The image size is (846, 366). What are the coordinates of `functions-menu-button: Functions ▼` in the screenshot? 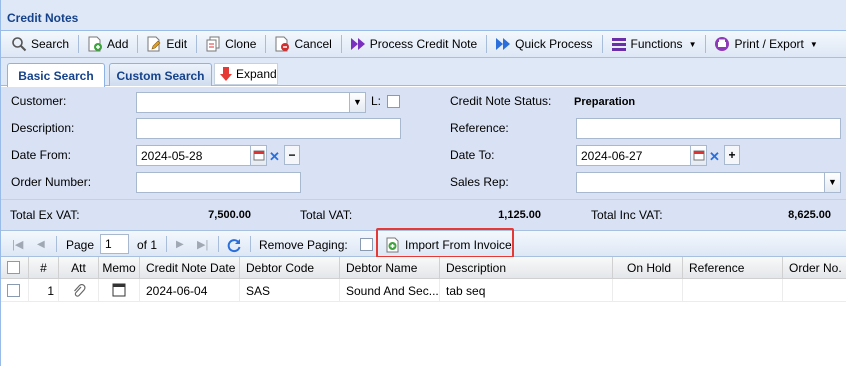 It's located at (654, 44).